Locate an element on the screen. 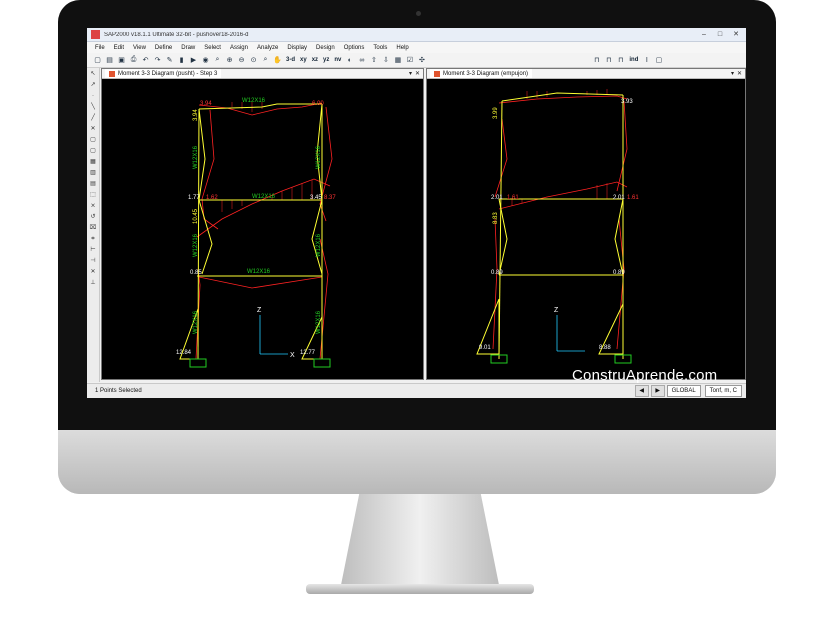 This screenshot has width=836, height=640. pencil-icon: ✎ is located at coordinates (169, 60).